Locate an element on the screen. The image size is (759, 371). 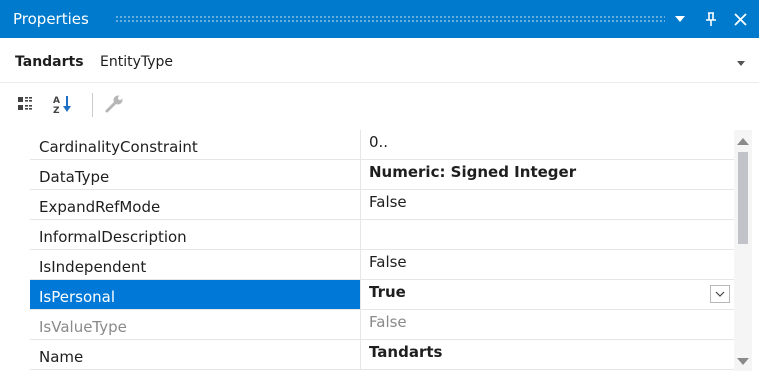
value-dropdown-button is located at coordinates (720, 294).